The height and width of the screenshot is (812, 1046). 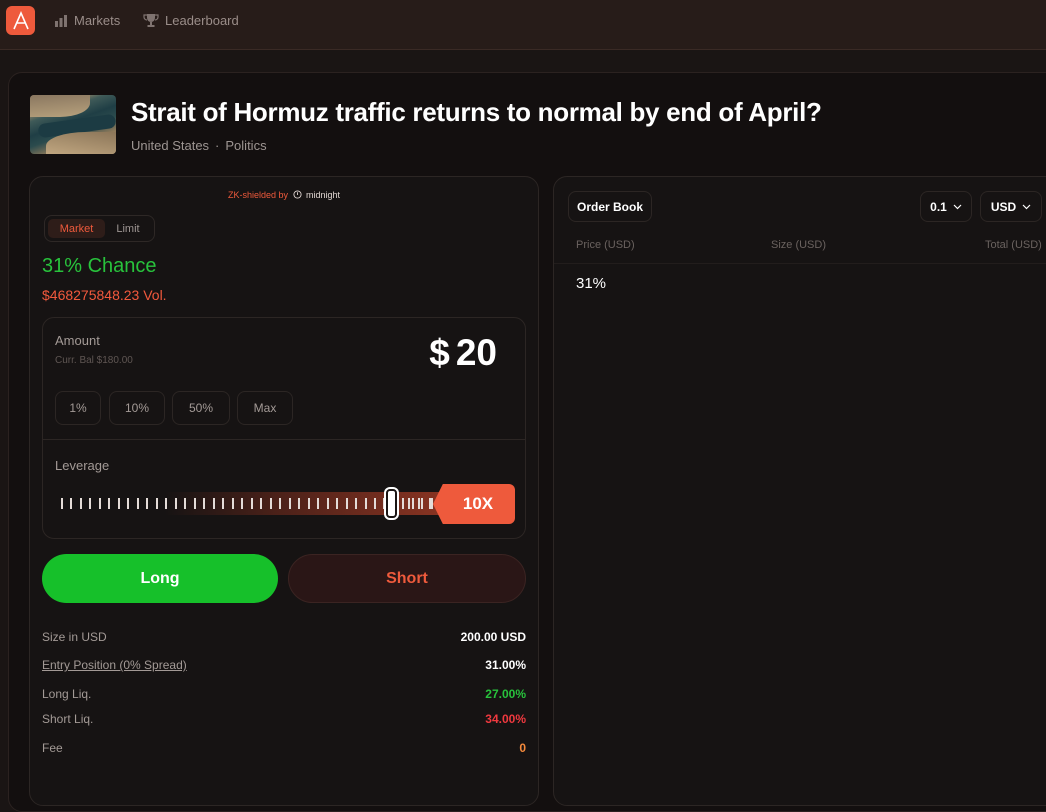 I want to click on midnight-logo-icon, so click(x=297, y=194).